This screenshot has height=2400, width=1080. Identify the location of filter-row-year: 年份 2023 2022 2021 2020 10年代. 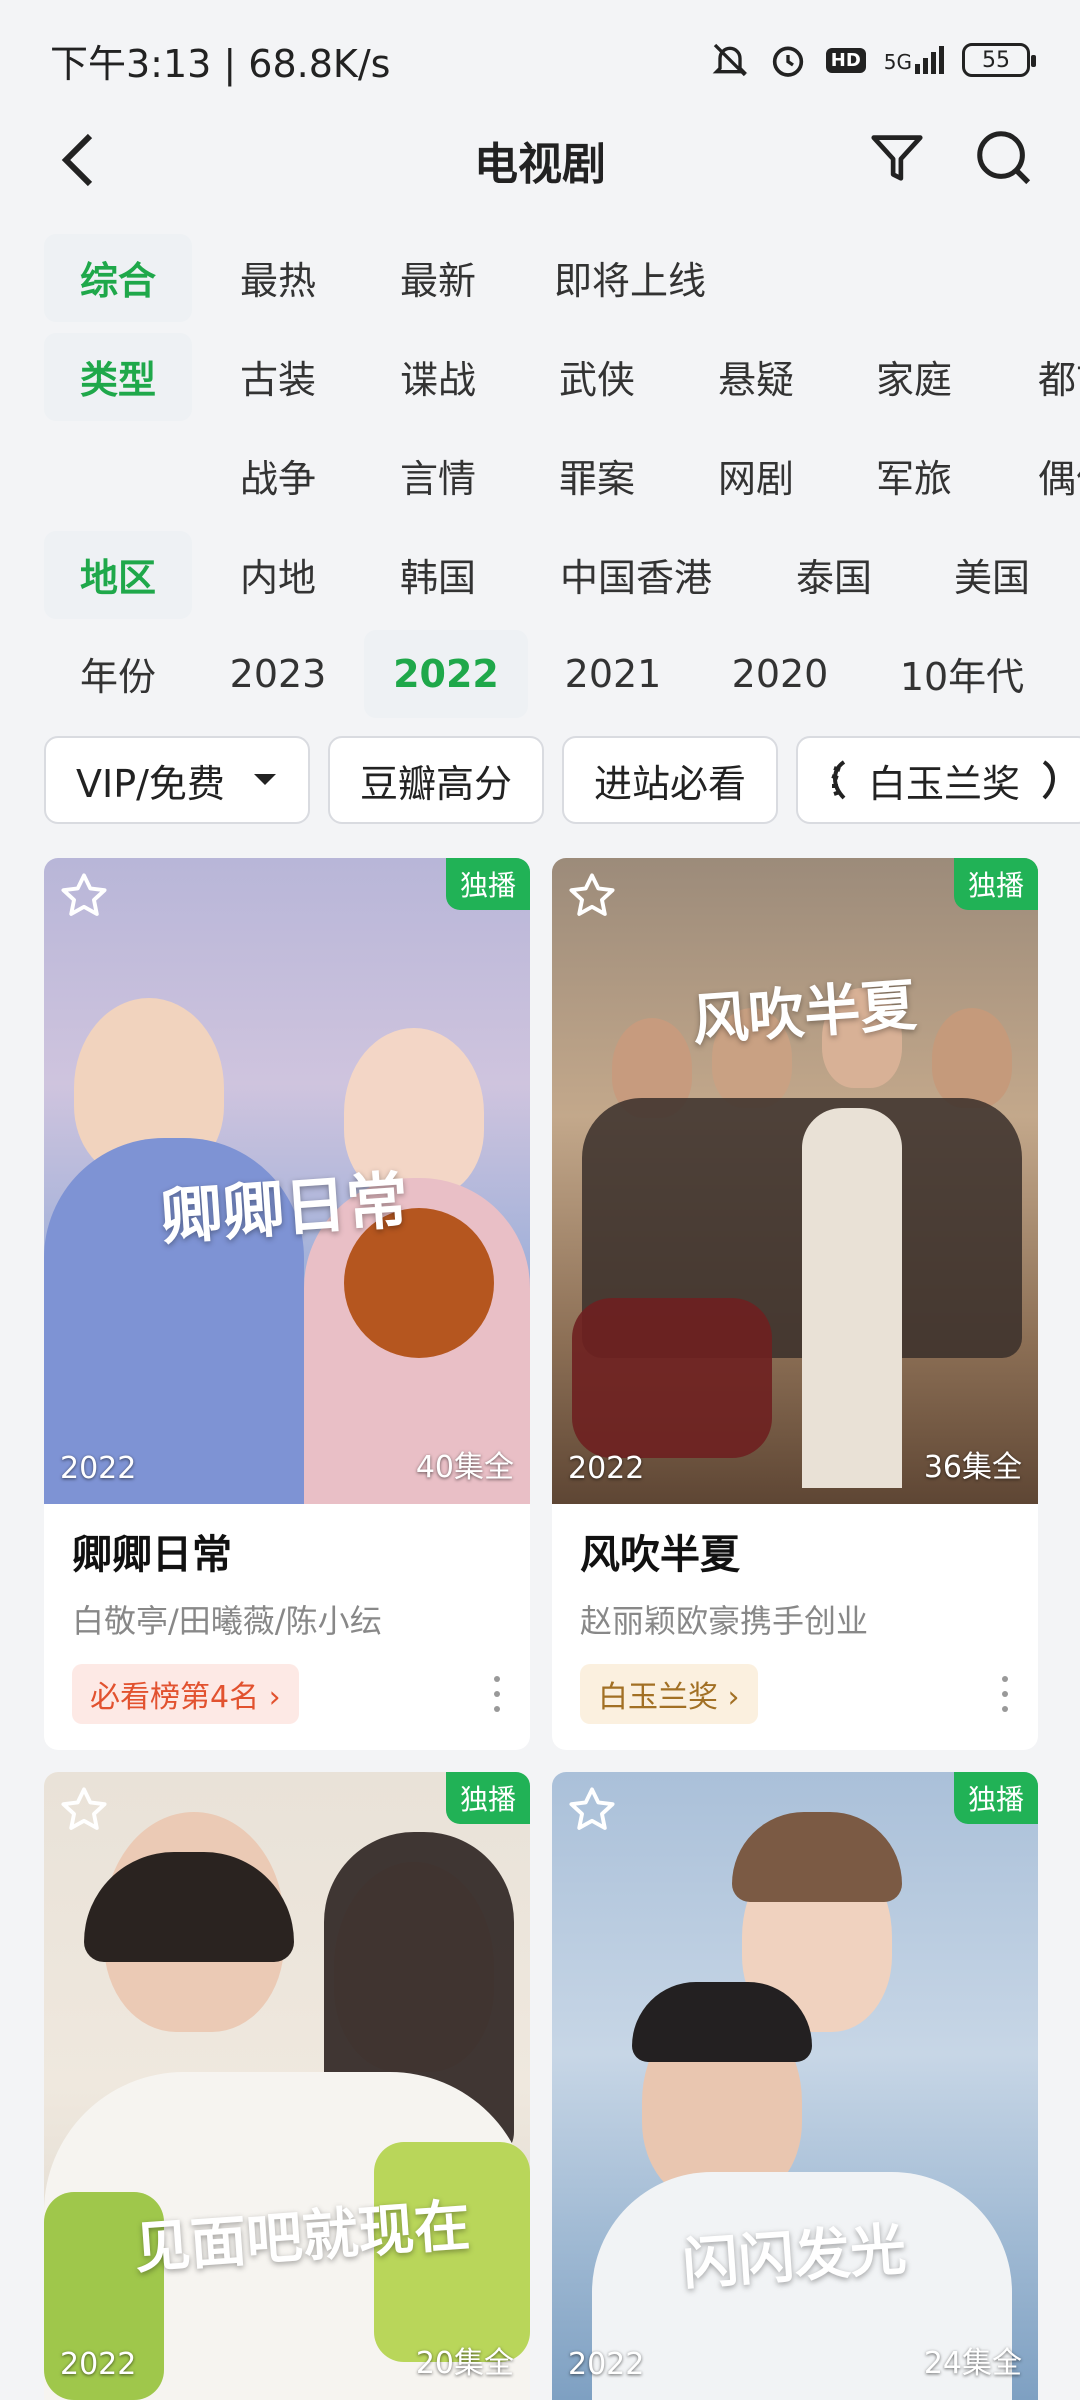
(540, 673).